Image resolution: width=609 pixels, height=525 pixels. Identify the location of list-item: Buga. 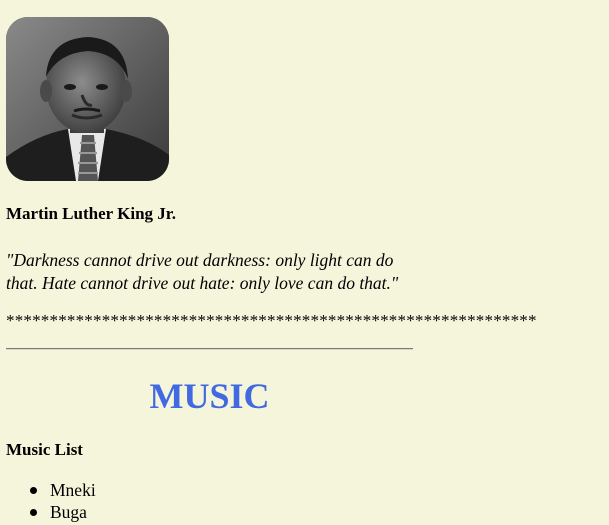
(63, 512).